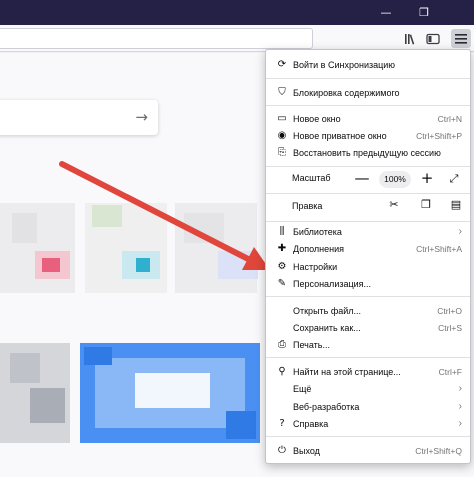 The width and height of the screenshot is (474, 477). What do you see at coordinates (368, 231) in the screenshot?
I see `menu-item-library: ⫼ Библиотека ›` at bounding box center [368, 231].